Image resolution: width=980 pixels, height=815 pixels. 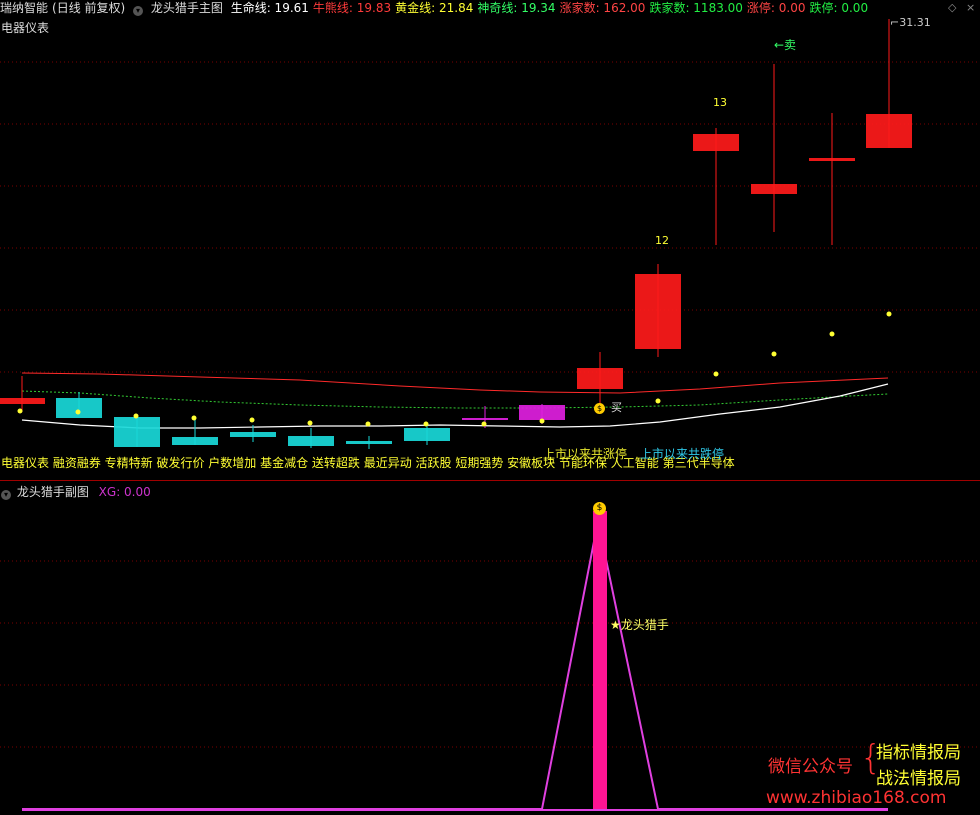 I want to click on sub-header: ▾ 龙头猎手副图 XG: 0.00, so click(x=76, y=491).